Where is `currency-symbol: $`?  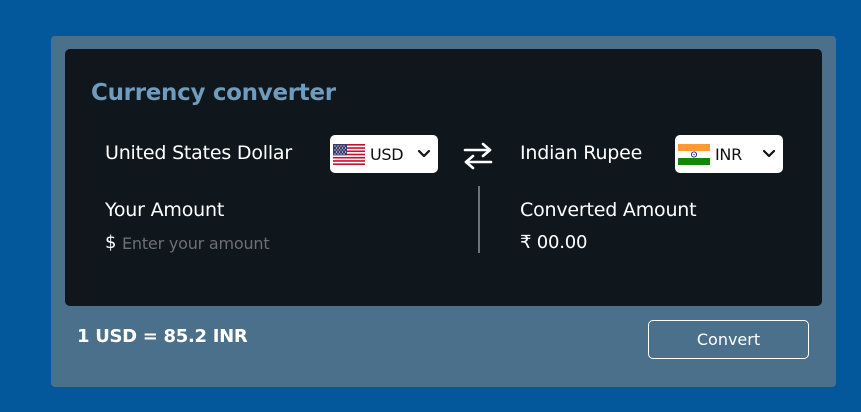
currency-symbol: $ is located at coordinates (111, 242).